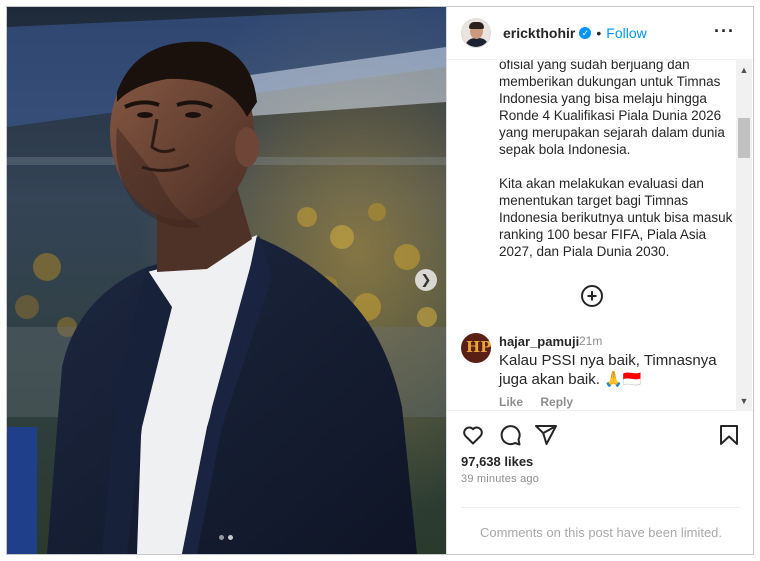 The height and width of the screenshot is (561, 760). I want to click on post-actions-bar, so click(601, 436).